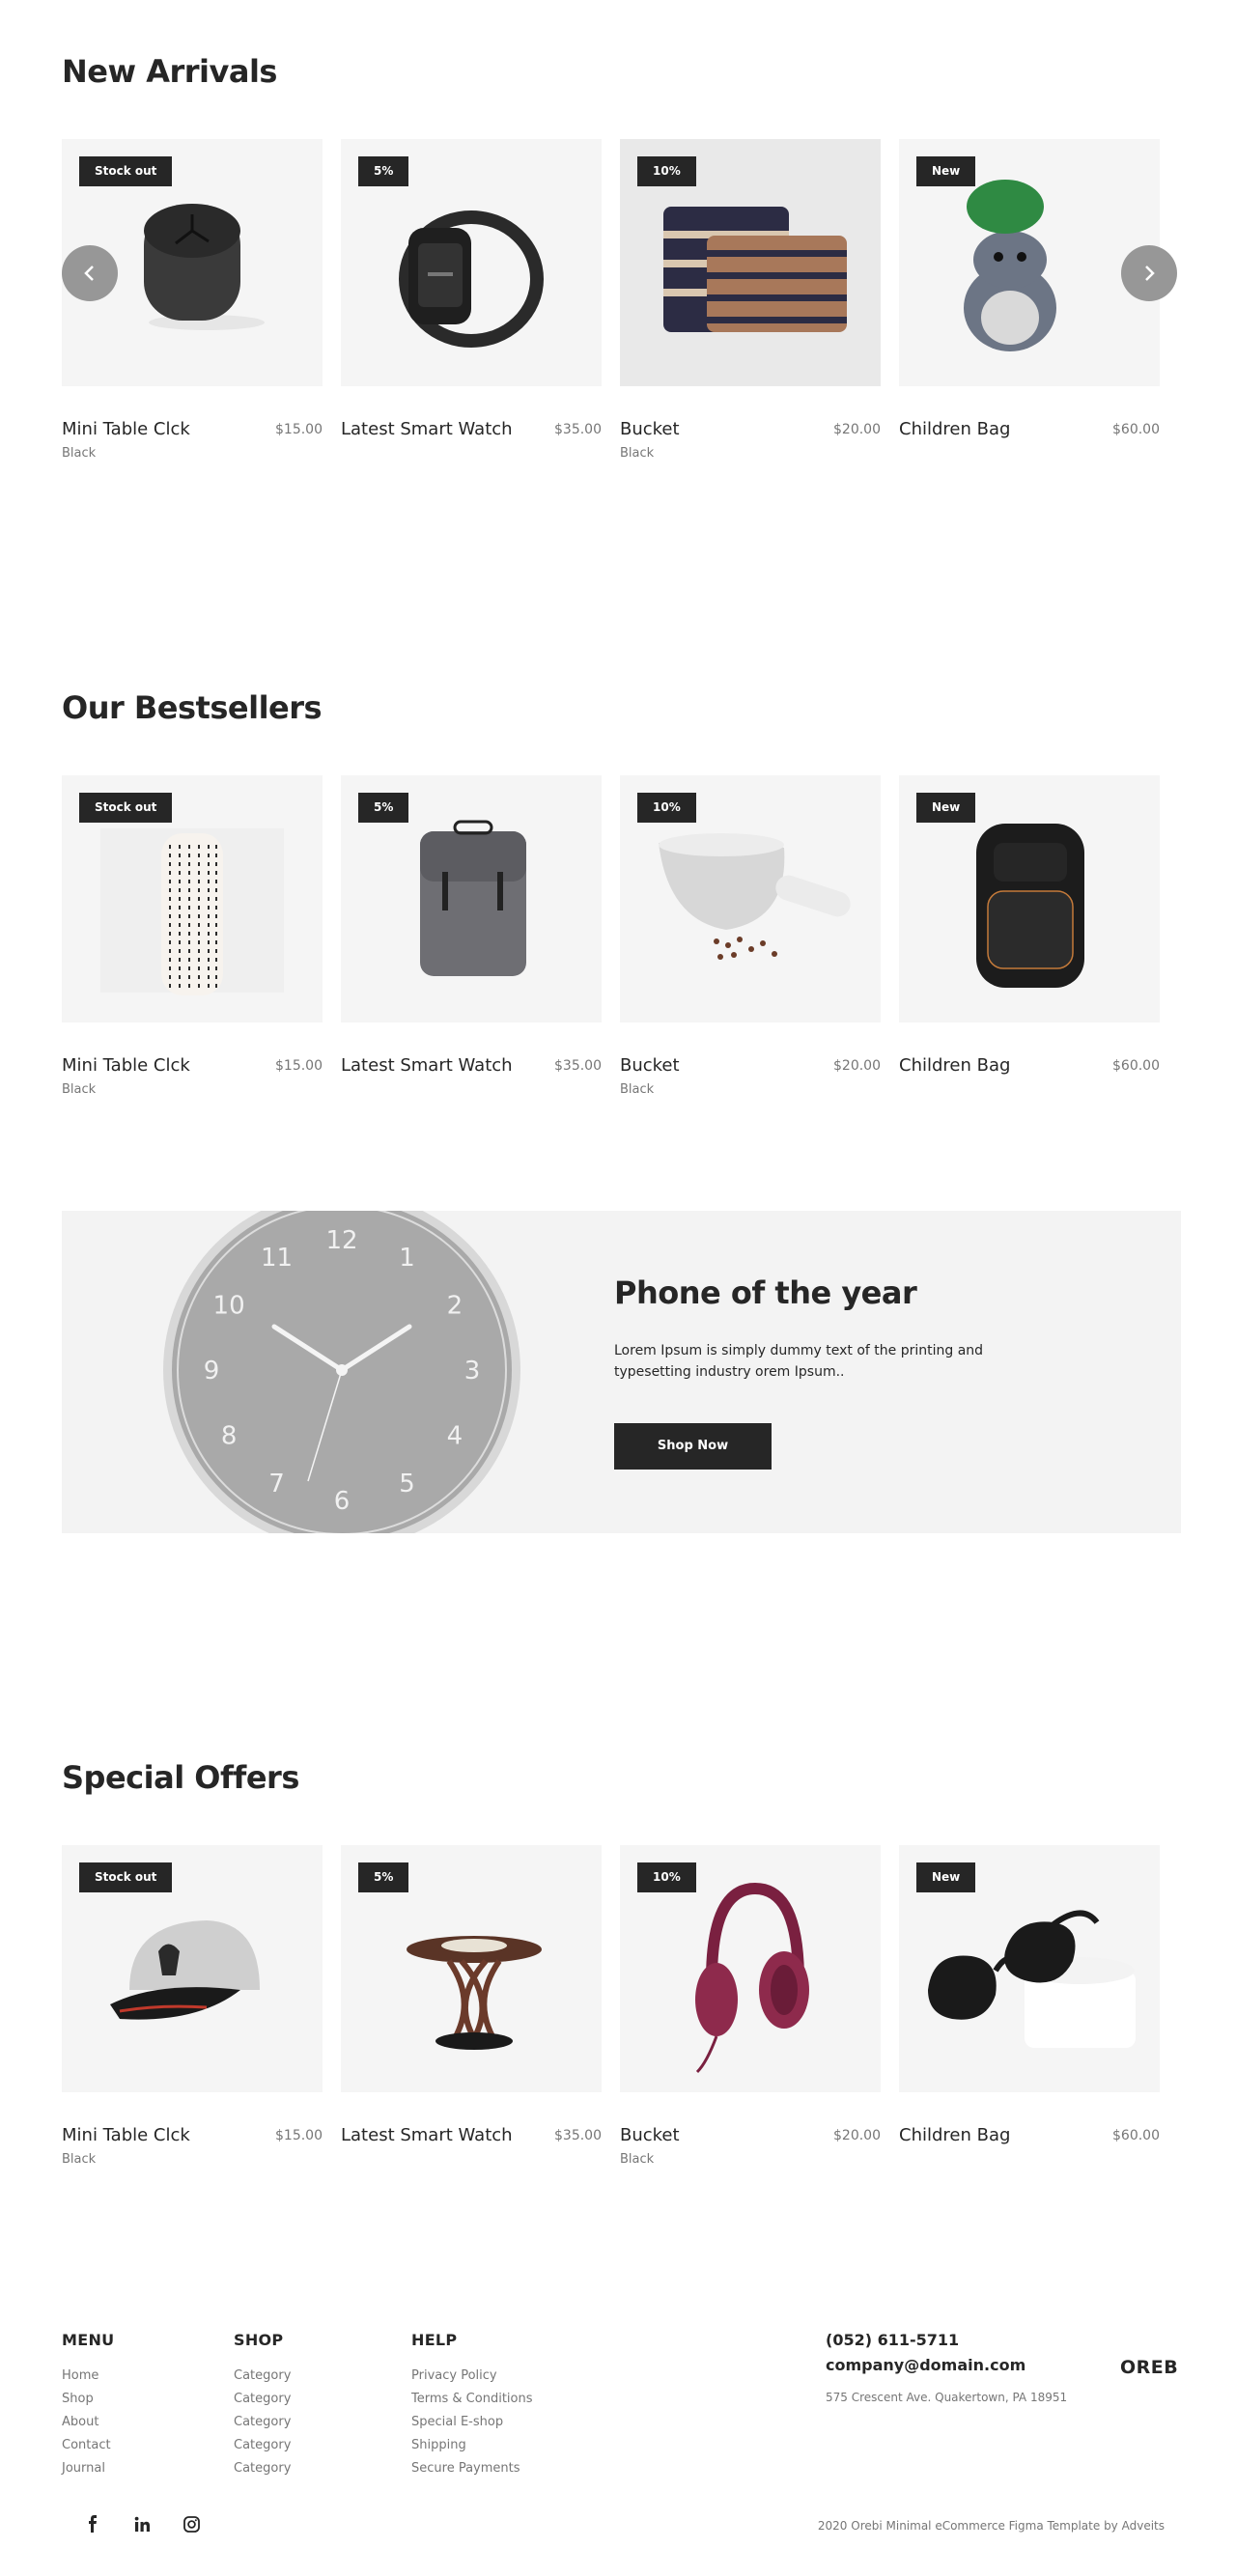 The height and width of the screenshot is (2576, 1236). Describe the element at coordinates (472, 2400) in the screenshot. I see `footer-link-terms: Terms & Conditions` at that location.